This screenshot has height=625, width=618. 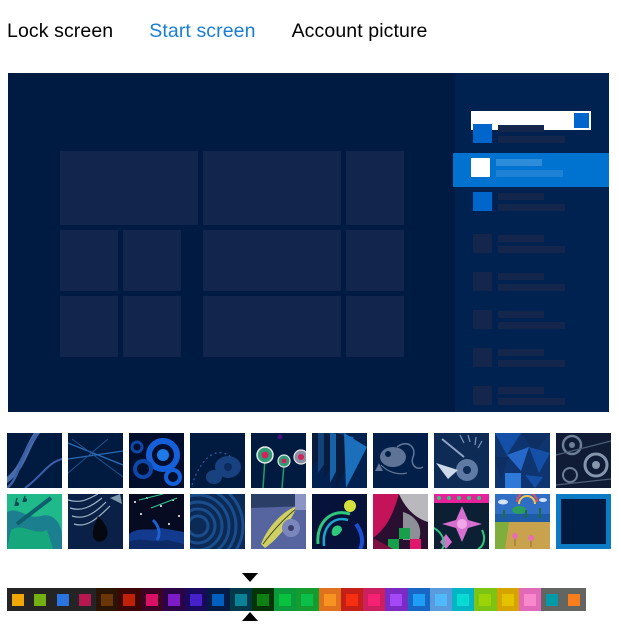 I want to click on background-thumbnail-bg-swirls, so click(x=156, y=460).